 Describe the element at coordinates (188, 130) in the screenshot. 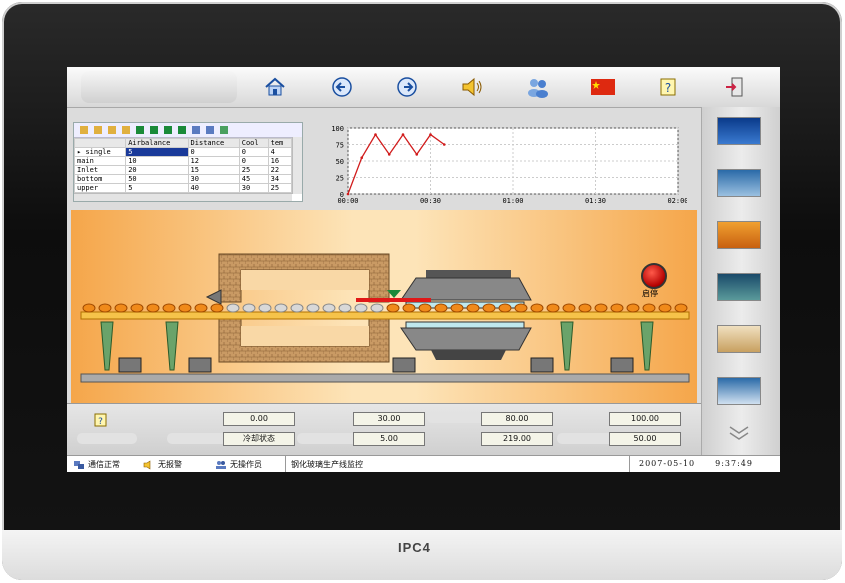

I see `grid-toolbar` at that location.